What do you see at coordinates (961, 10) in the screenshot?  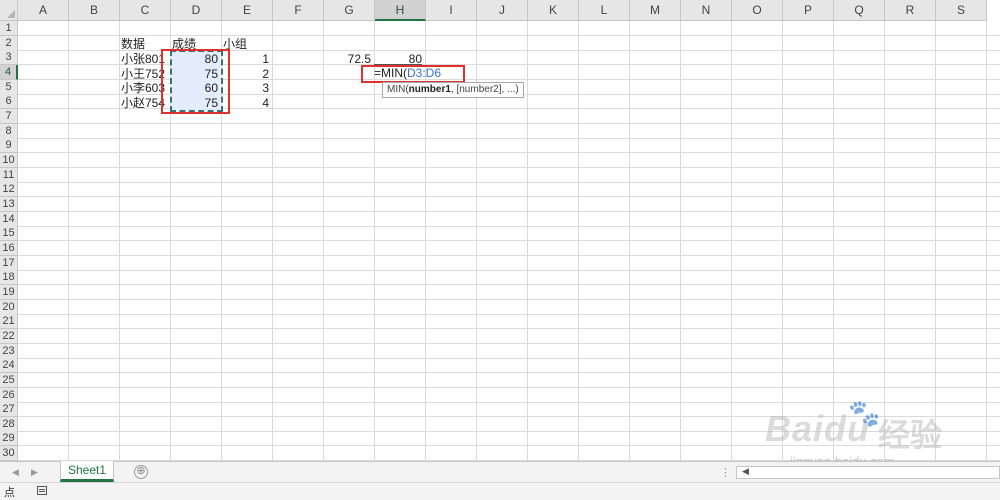 I see `column-header-s: S` at bounding box center [961, 10].